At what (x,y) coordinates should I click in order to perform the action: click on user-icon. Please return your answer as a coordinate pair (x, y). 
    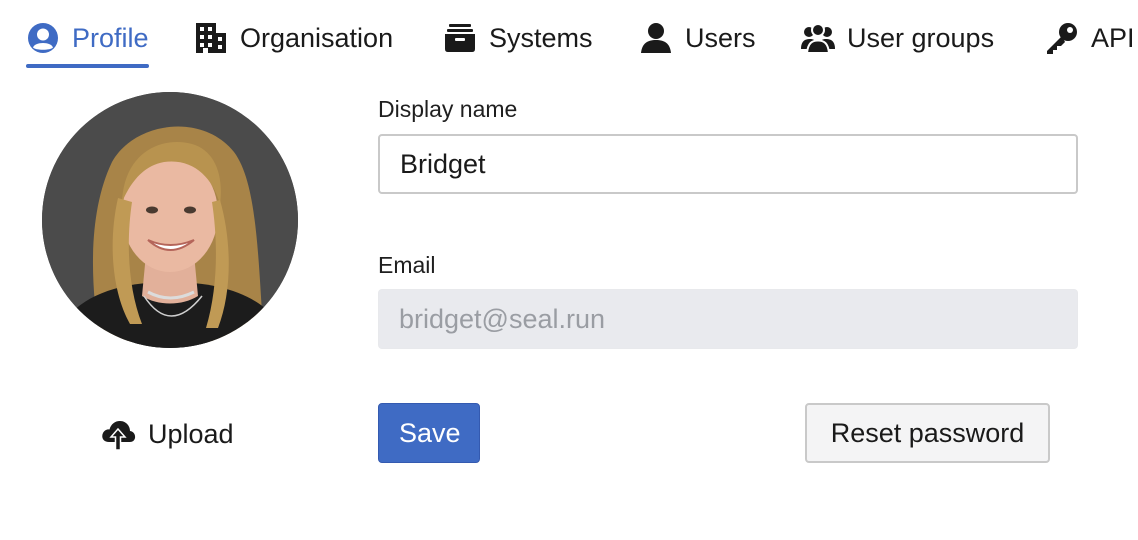
    Looking at the image, I should click on (656, 38).